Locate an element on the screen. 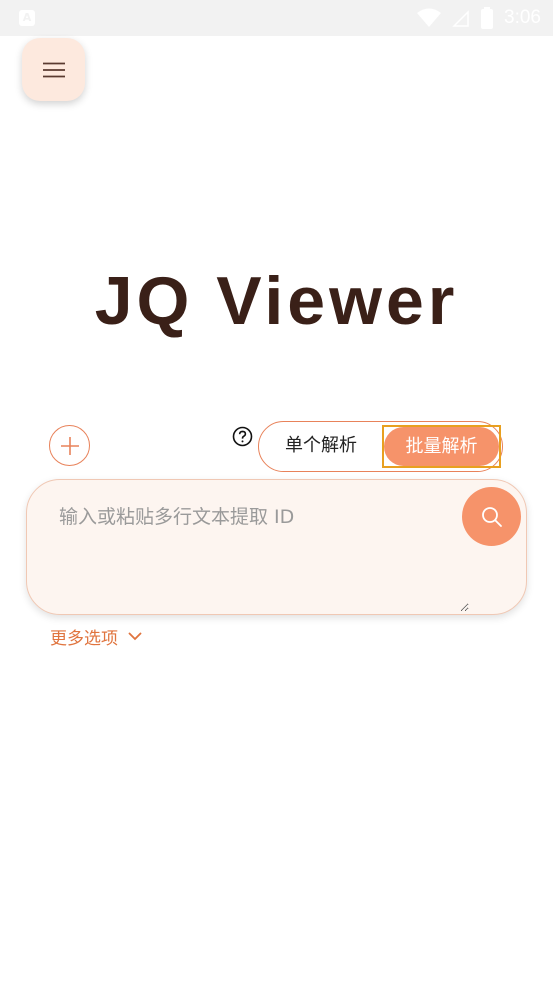 This screenshot has width=553, height=983. plus-icon is located at coordinates (69, 445).